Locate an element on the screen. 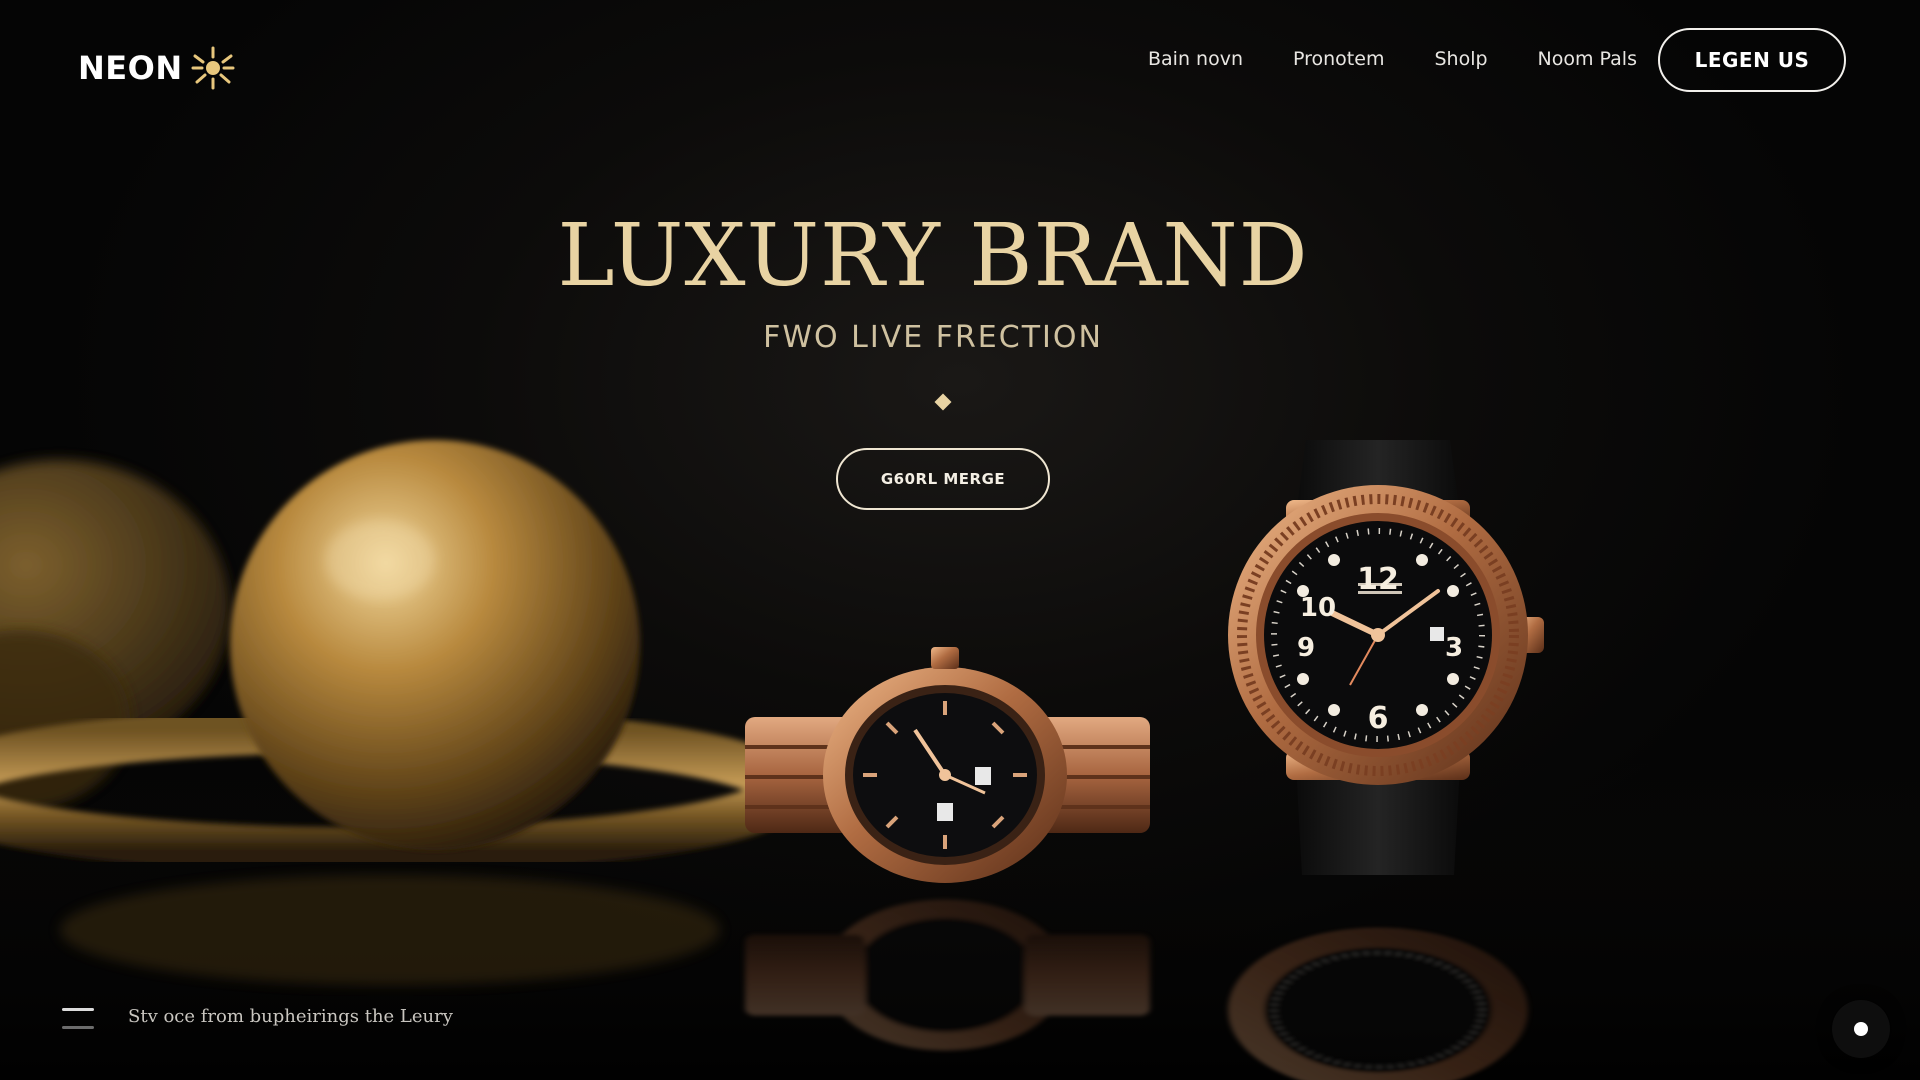  hero-subtitle: FWO LIVE FRECTION is located at coordinates (933, 337).